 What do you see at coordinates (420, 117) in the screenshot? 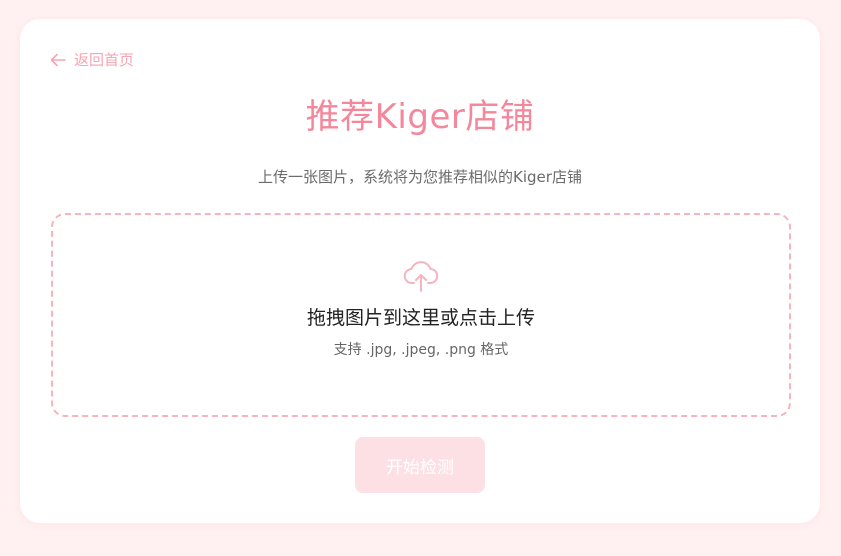
I see `page-title: 推荐Kiger店铺` at bounding box center [420, 117].